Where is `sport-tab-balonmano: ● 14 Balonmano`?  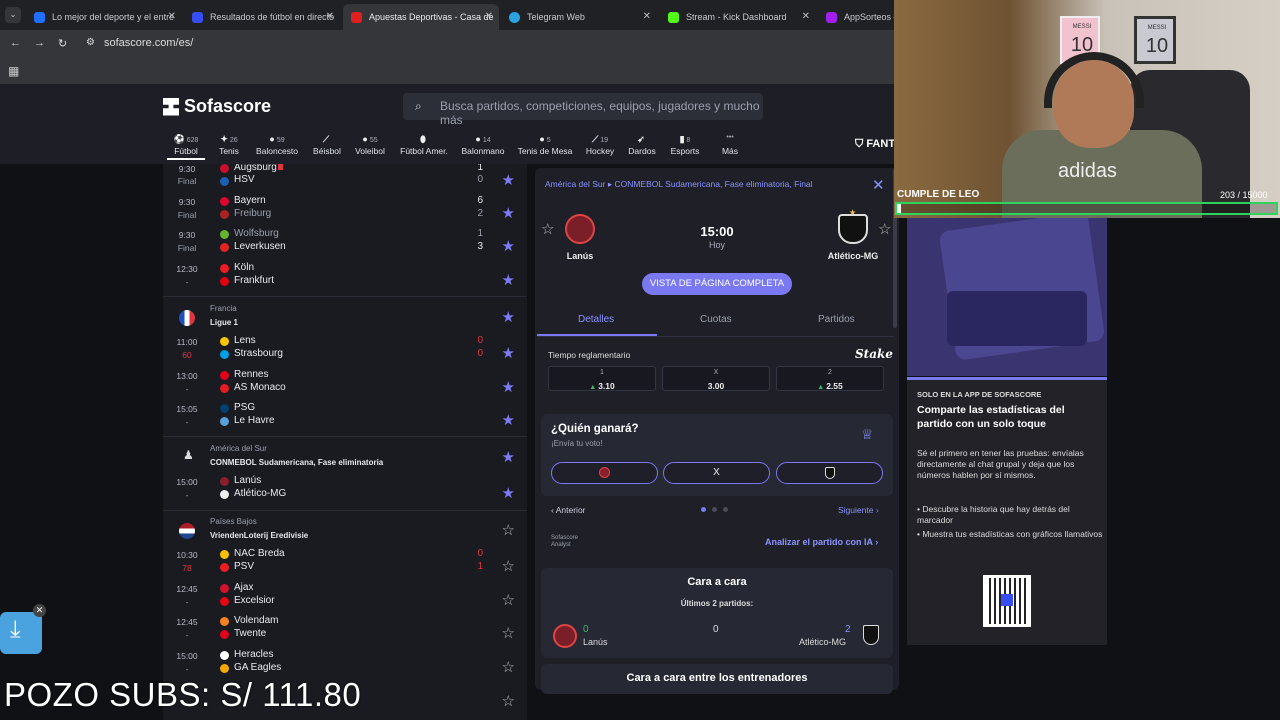
sport-tab-balonmano: ● 14 Balonmano is located at coordinates (483, 145).